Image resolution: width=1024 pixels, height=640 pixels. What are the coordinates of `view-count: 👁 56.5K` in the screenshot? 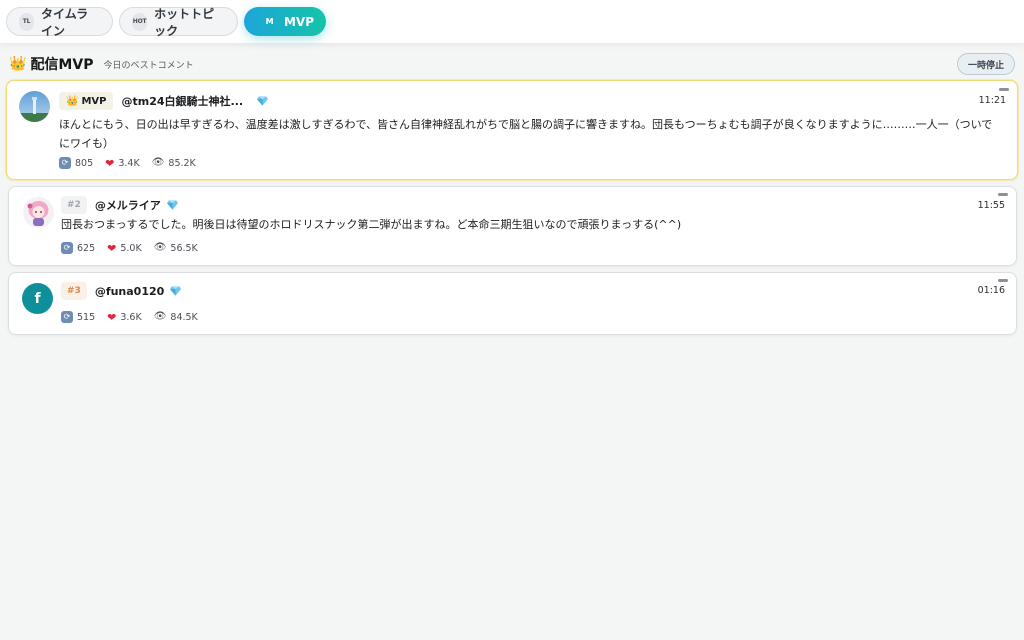 It's located at (176, 248).